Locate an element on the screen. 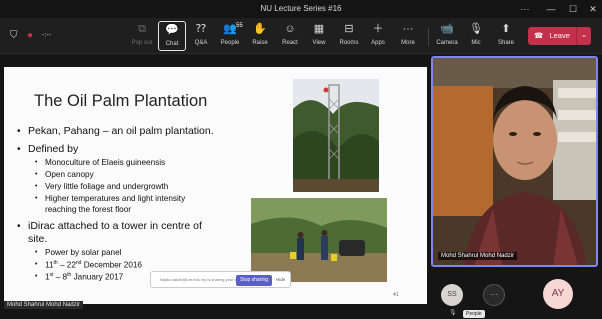 The height and width of the screenshot is (319, 602). slide-bullet-location: Pekan, Pahang – an oil palm plantation. is located at coordinates (121, 131).